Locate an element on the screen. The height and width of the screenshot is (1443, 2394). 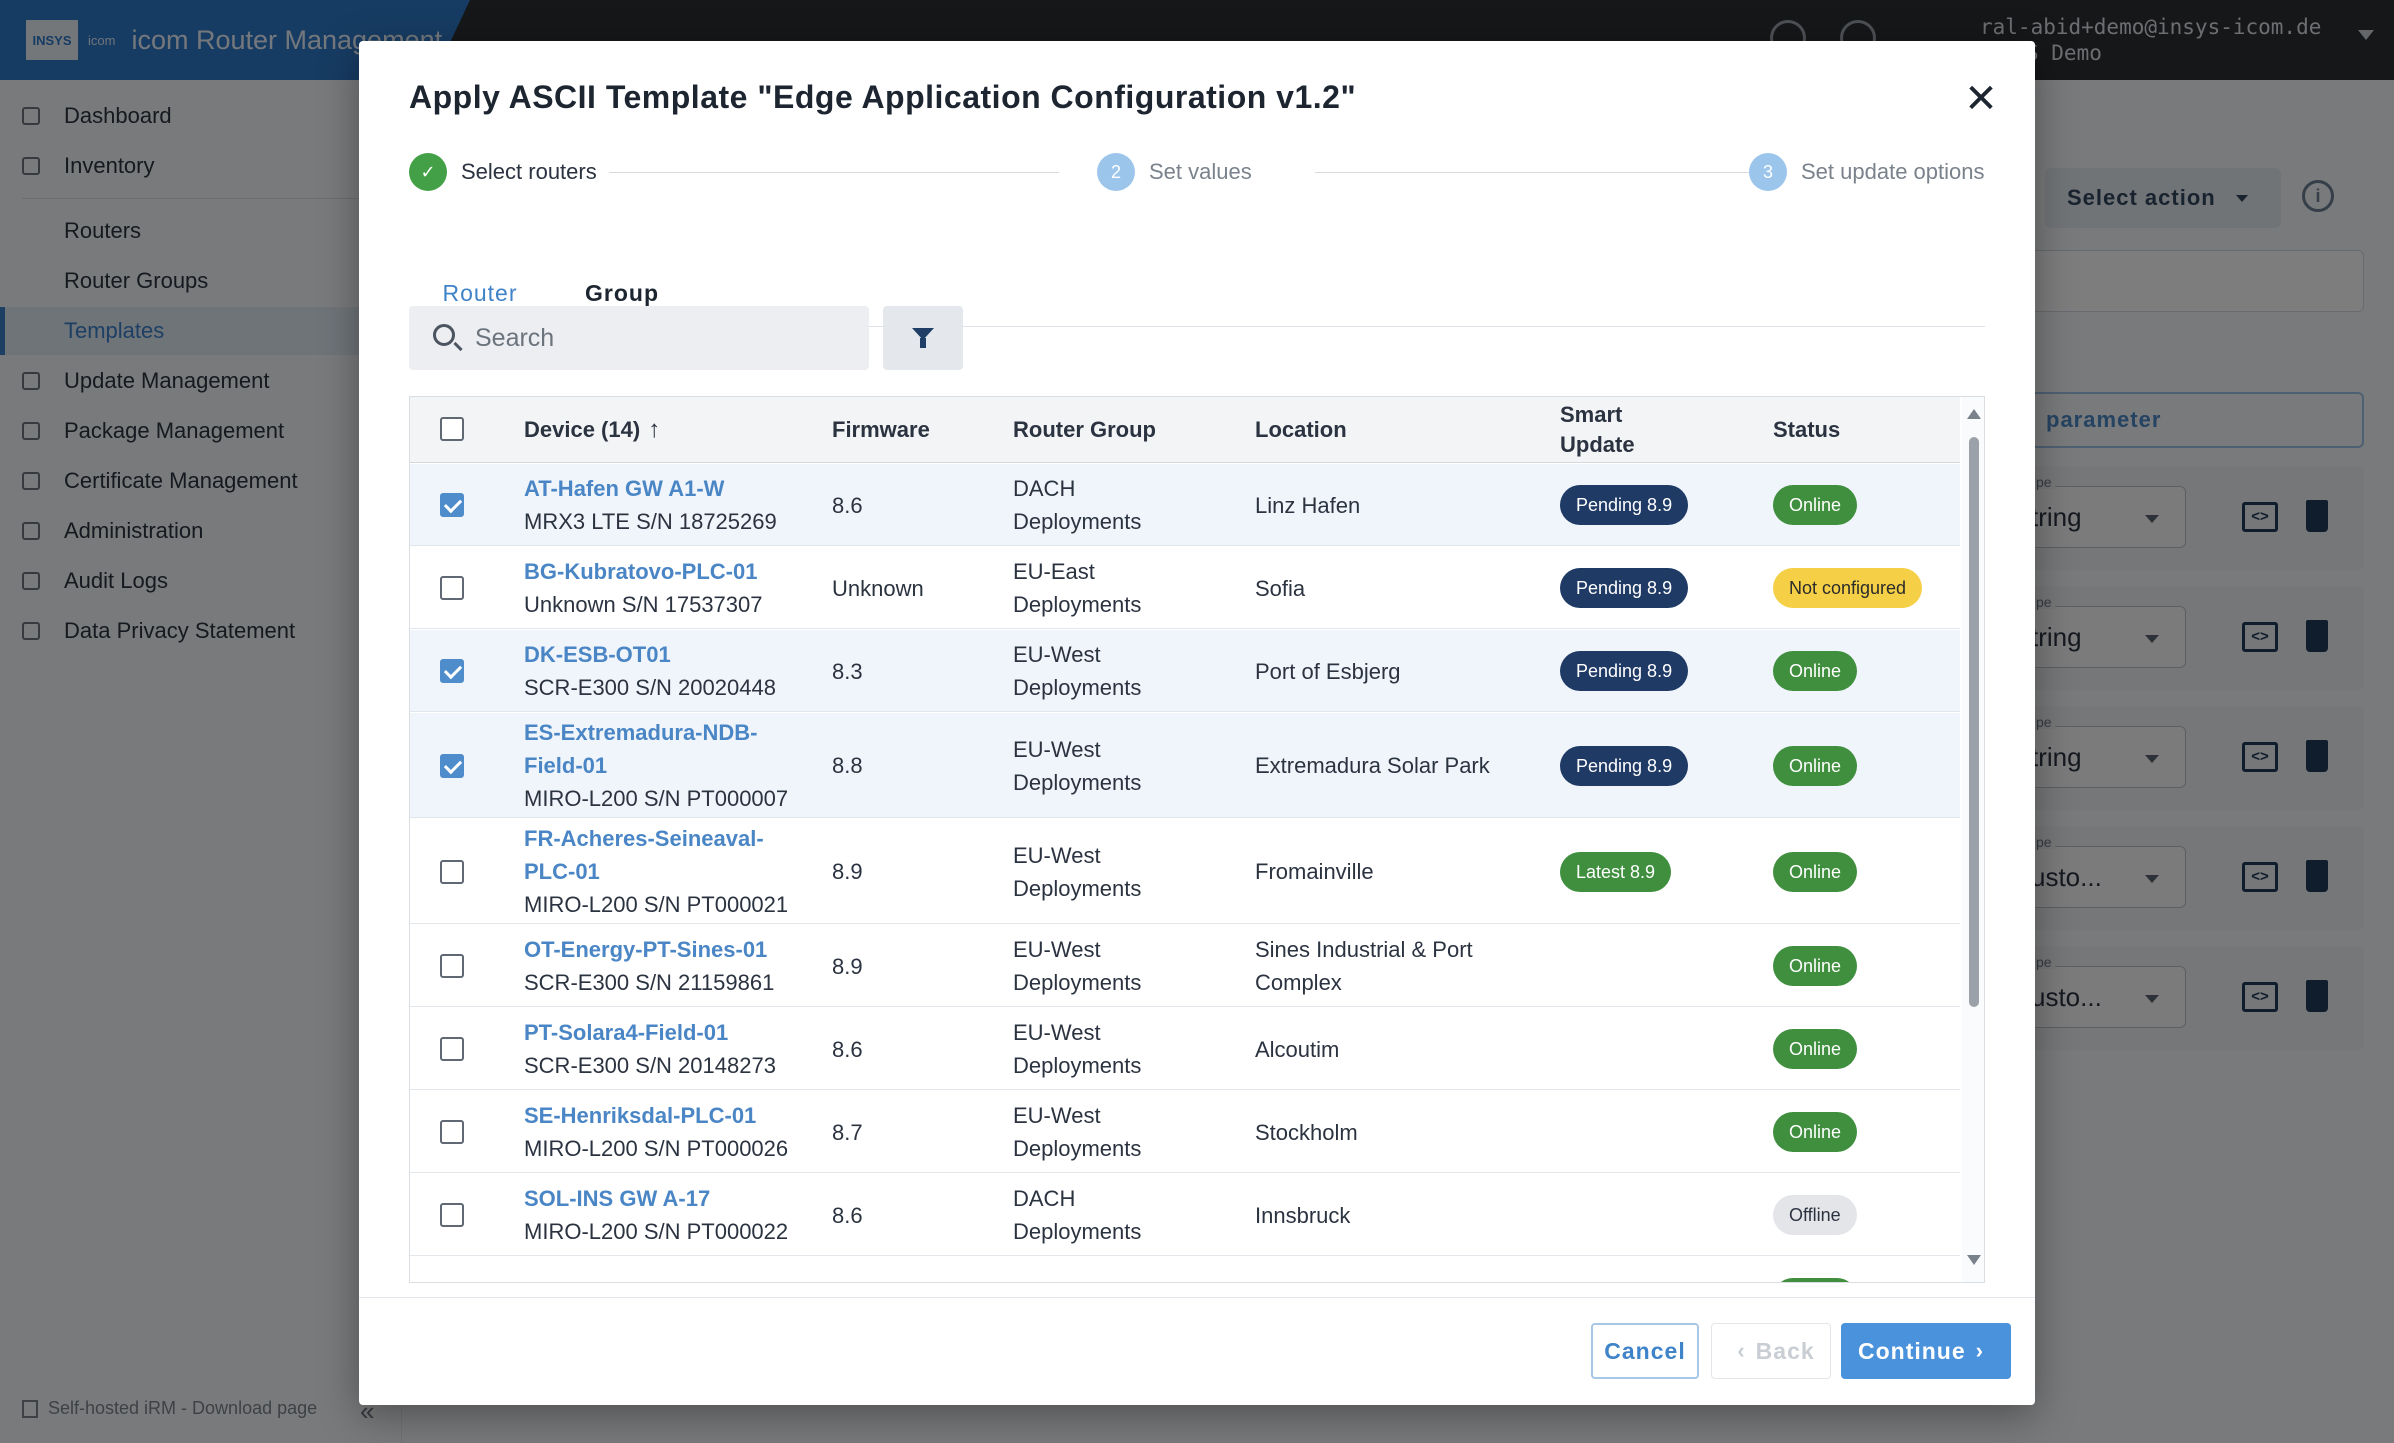
column-smart-update: Smart Update is located at coordinates (1610, 430).